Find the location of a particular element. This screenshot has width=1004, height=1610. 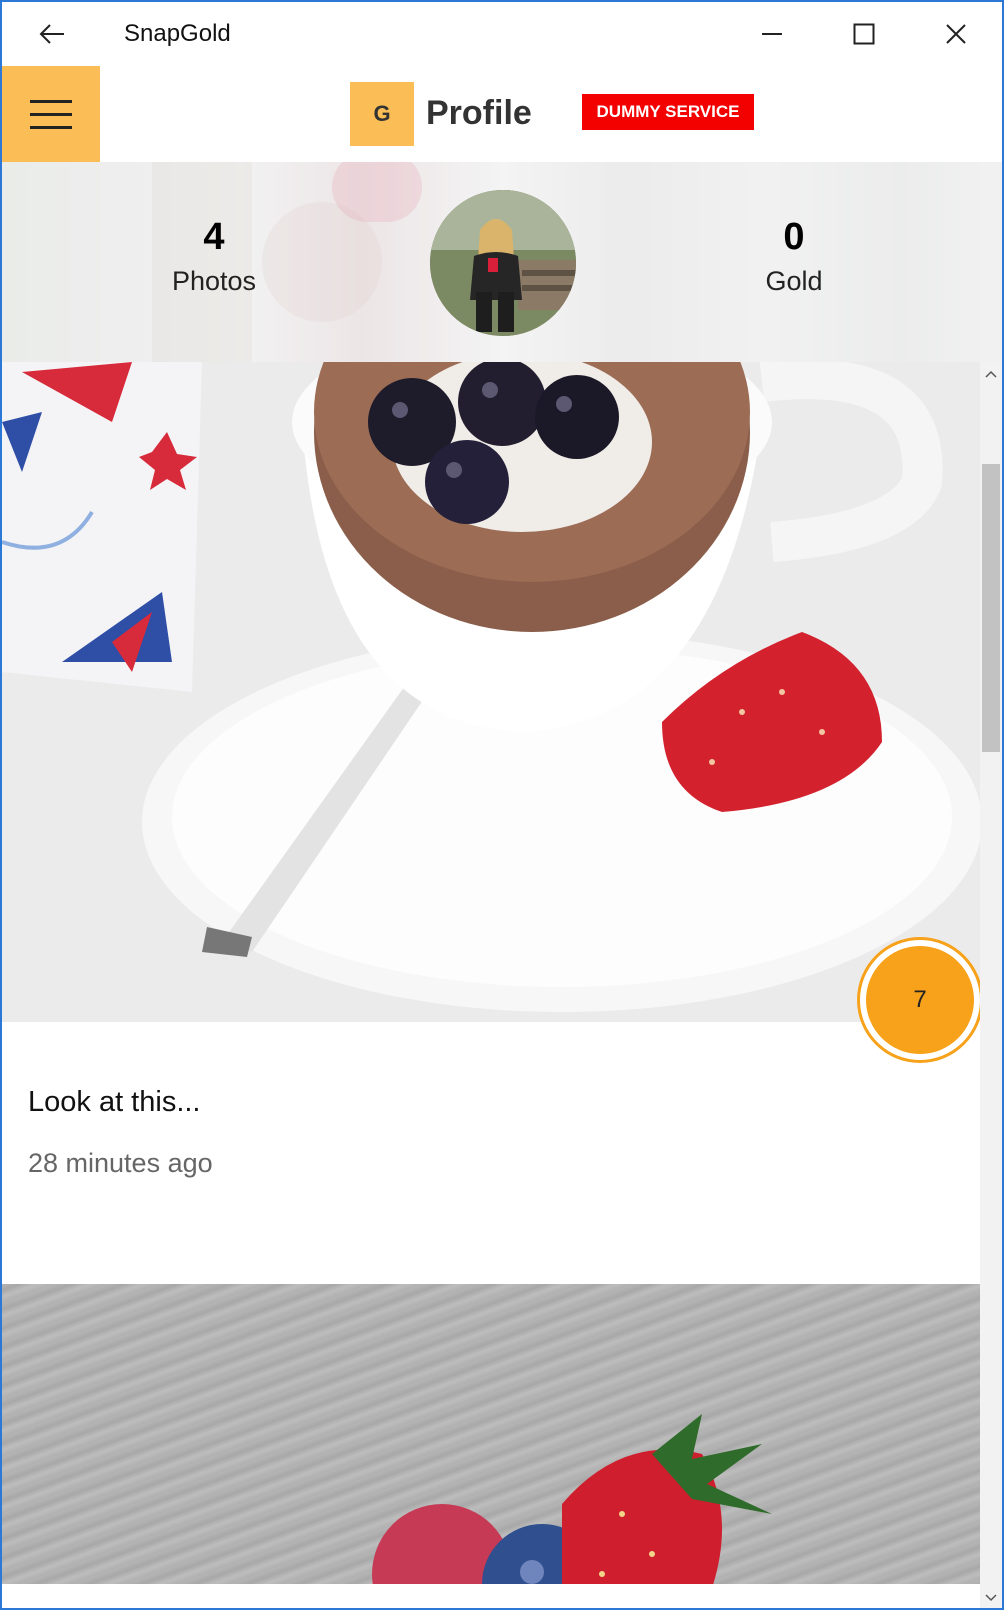

minimize-button is located at coordinates (772, 34).